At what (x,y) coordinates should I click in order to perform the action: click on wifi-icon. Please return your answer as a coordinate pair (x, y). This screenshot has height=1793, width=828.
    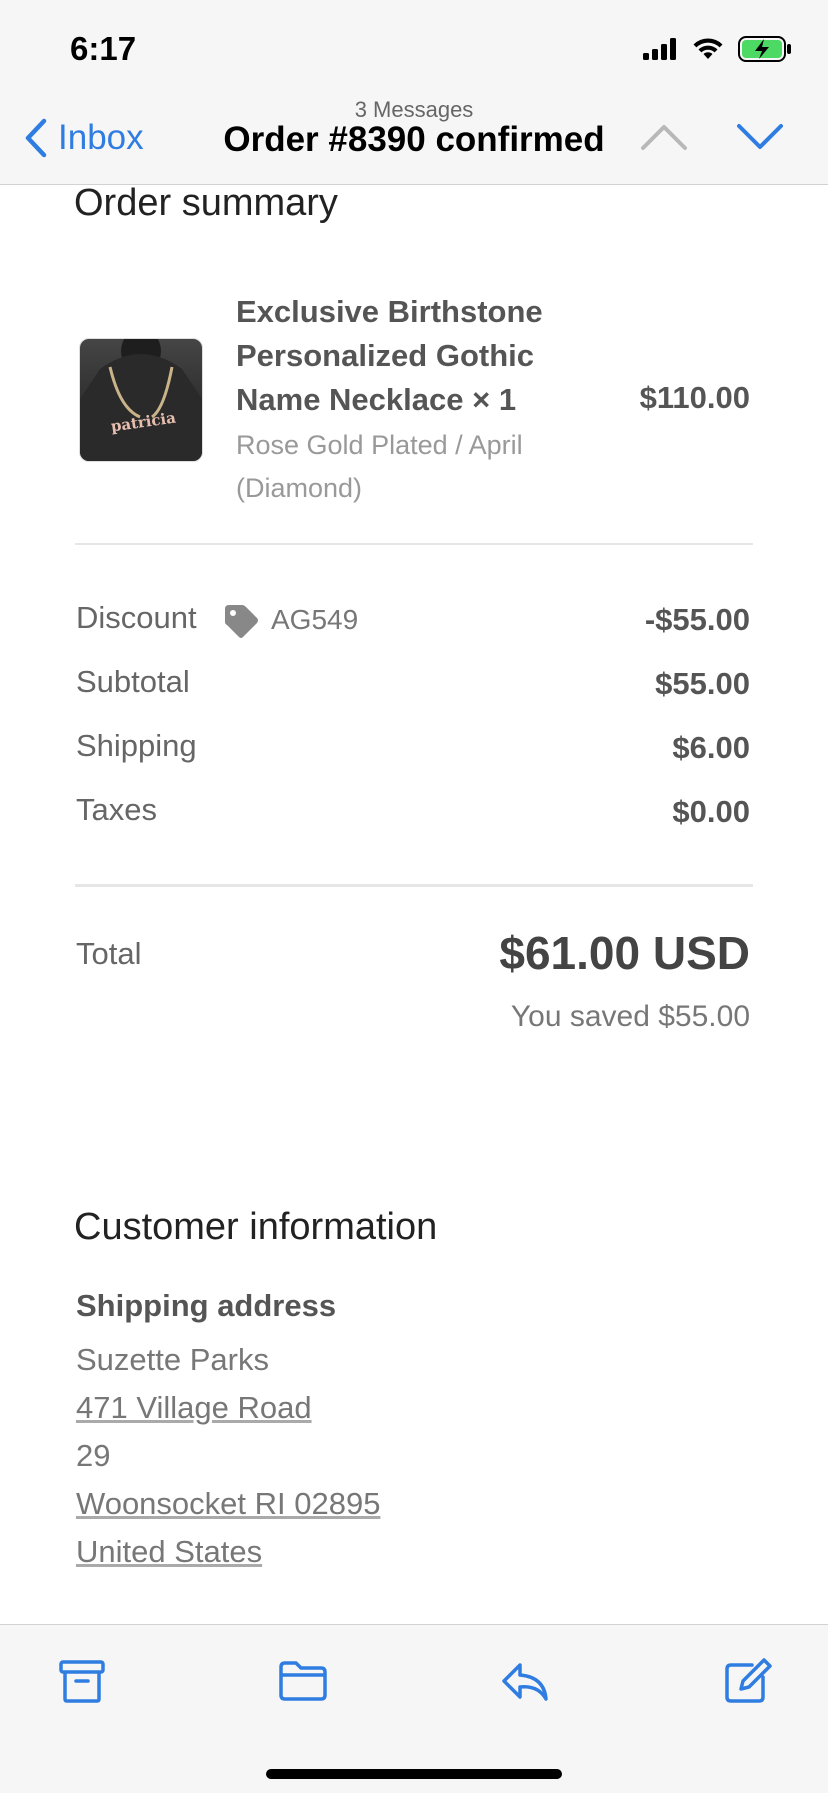
    Looking at the image, I should click on (708, 48).